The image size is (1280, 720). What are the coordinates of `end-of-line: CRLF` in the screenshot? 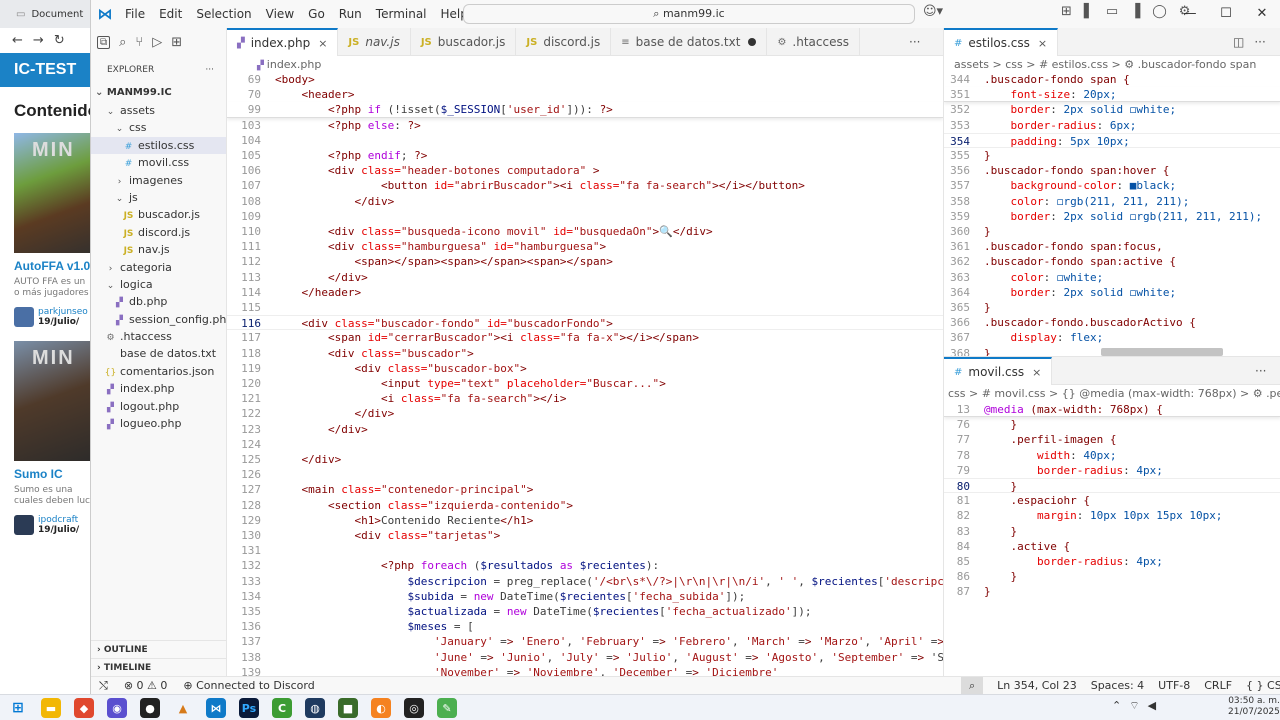 It's located at (1218, 685).